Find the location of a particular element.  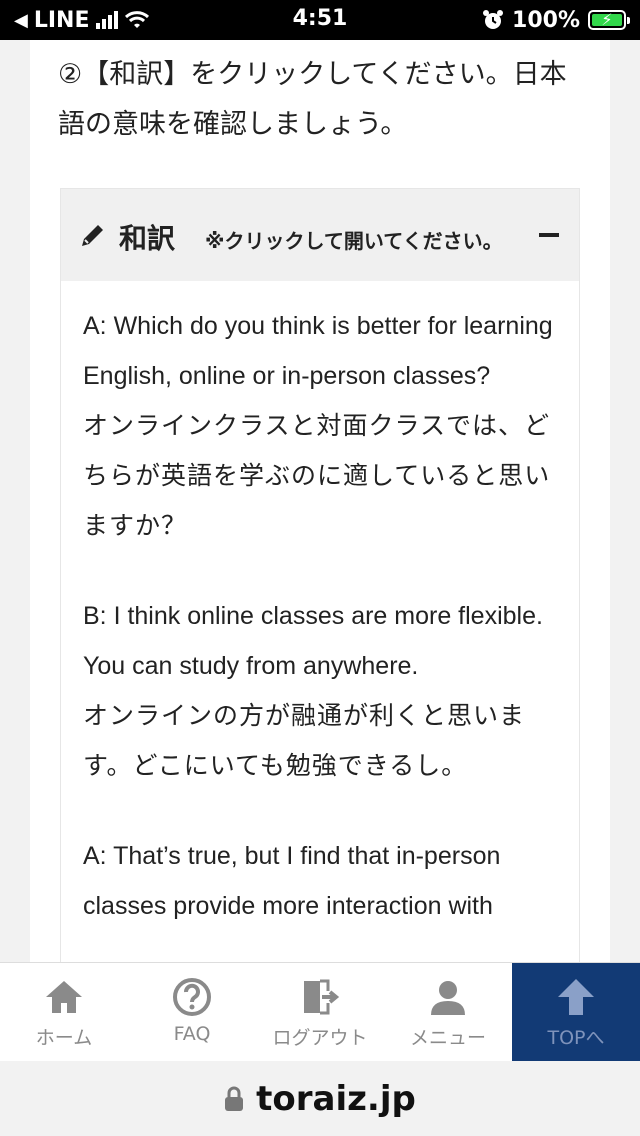

nav-faq: FAQ is located at coordinates (192, 1012).